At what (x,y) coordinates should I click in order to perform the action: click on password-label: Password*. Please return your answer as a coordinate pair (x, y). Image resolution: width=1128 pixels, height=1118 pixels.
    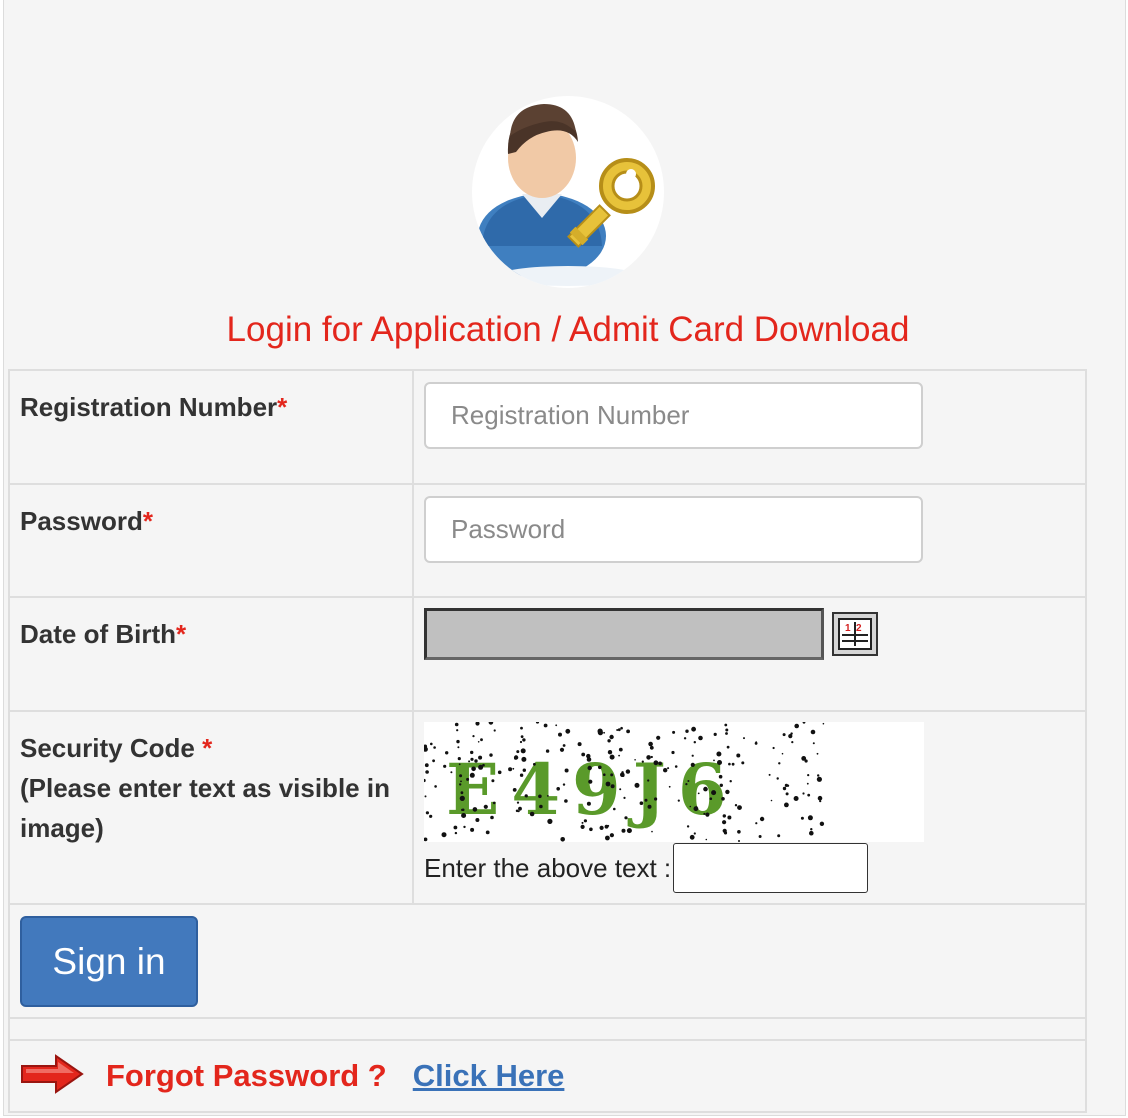
    Looking at the image, I should click on (86, 521).